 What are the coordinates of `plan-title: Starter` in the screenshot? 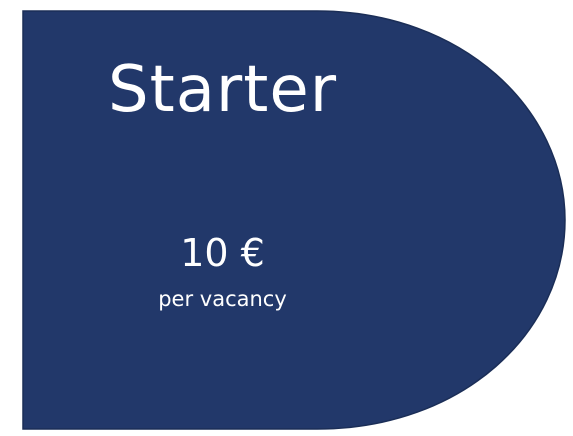 It's located at (222, 90).